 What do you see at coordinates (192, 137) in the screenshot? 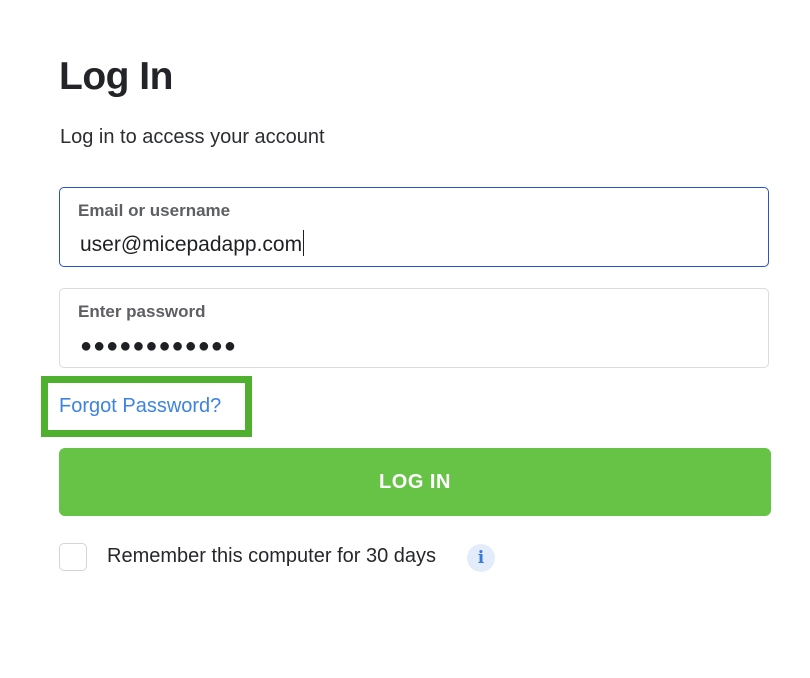
I see `page-subtitle: Log in to access your account` at bounding box center [192, 137].